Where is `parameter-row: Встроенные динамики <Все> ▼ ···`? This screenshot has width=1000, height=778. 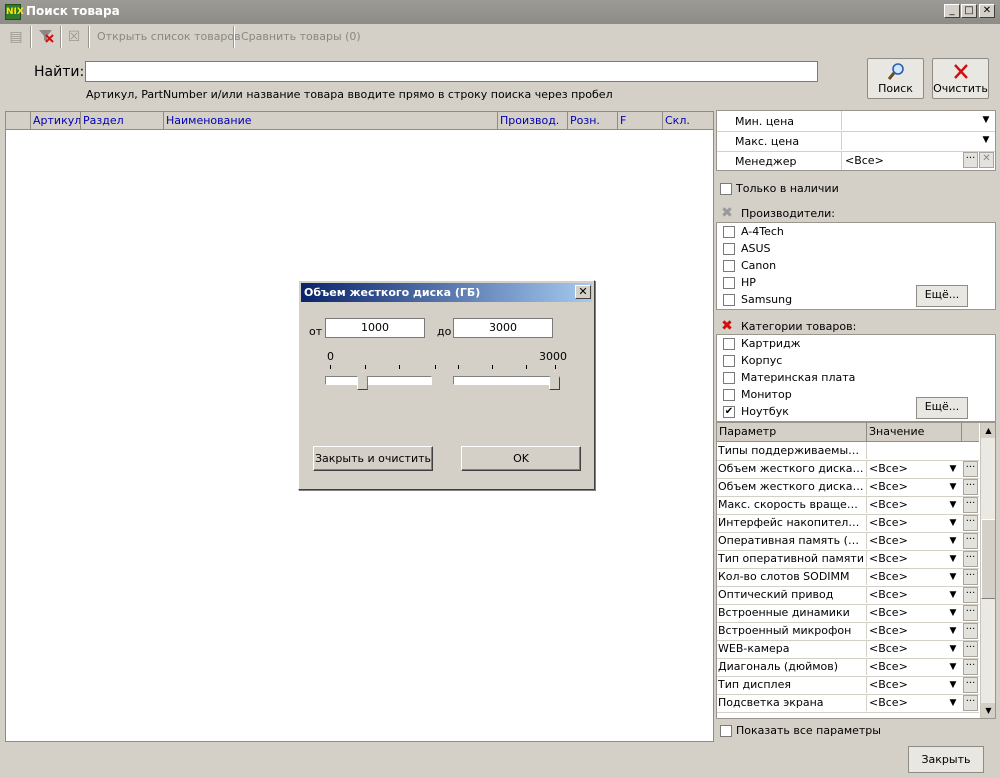
parameter-row: Встроенные динамики <Все> ▼ ··· is located at coordinates (848, 613).